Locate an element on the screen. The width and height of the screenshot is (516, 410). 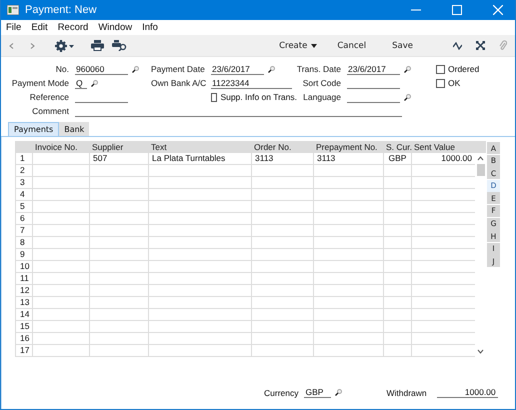
row-number: 8 is located at coordinates (22, 242).